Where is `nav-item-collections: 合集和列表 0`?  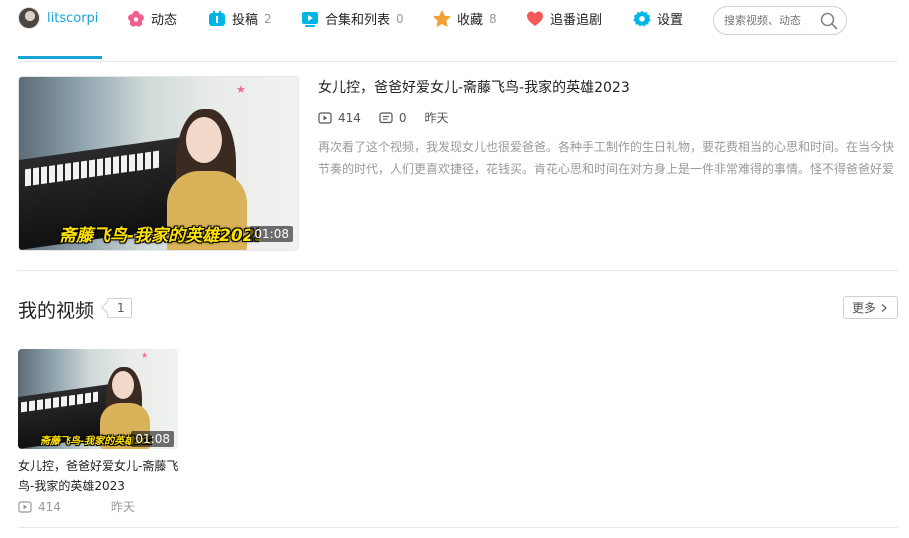 nav-item-collections: 合集和列表 0 is located at coordinates (352, 18).